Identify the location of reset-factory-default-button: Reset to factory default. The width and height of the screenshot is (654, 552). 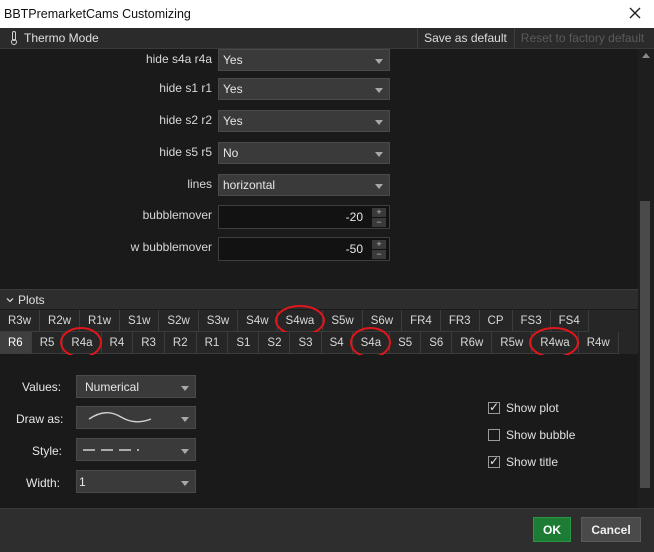
(582, 38).